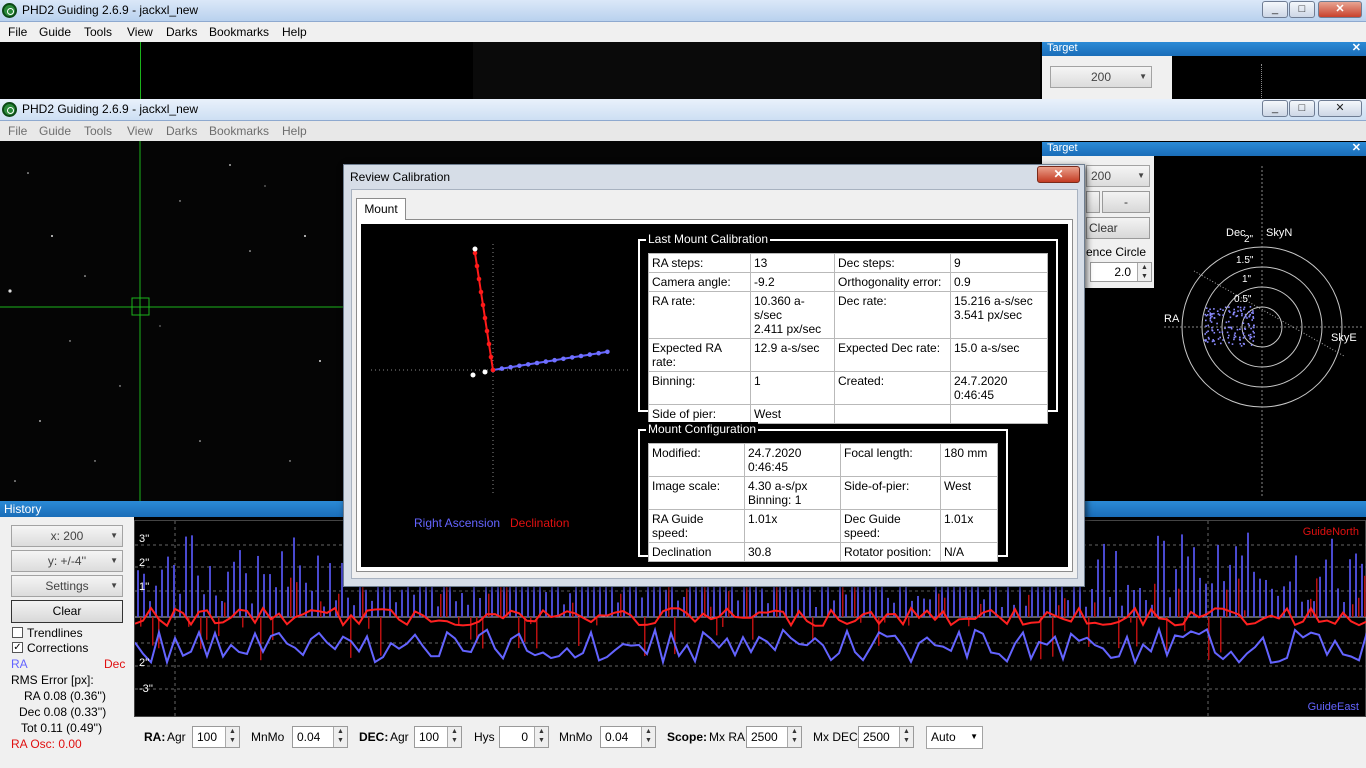  I want to click on table-cell: Declination, so click(696, 552).